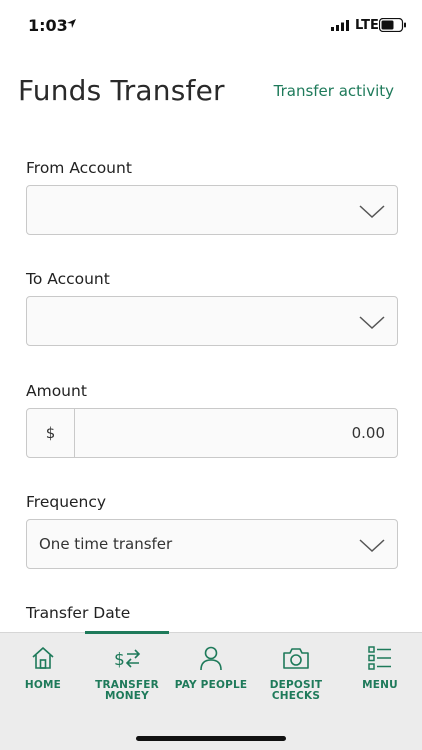  What do you see at coordinates (380, 685) in the screenshot?
I see `nav-menu-label: MENU` at bounding box center [380, 685].